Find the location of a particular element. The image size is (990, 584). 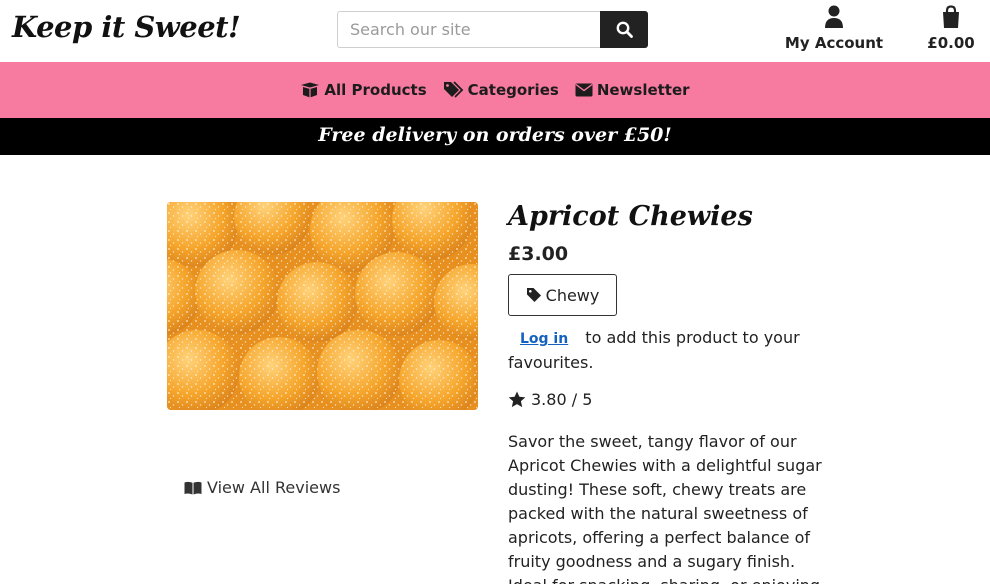

view-all-reviews-link: View All Reviews is located at coordinates (262, 487).